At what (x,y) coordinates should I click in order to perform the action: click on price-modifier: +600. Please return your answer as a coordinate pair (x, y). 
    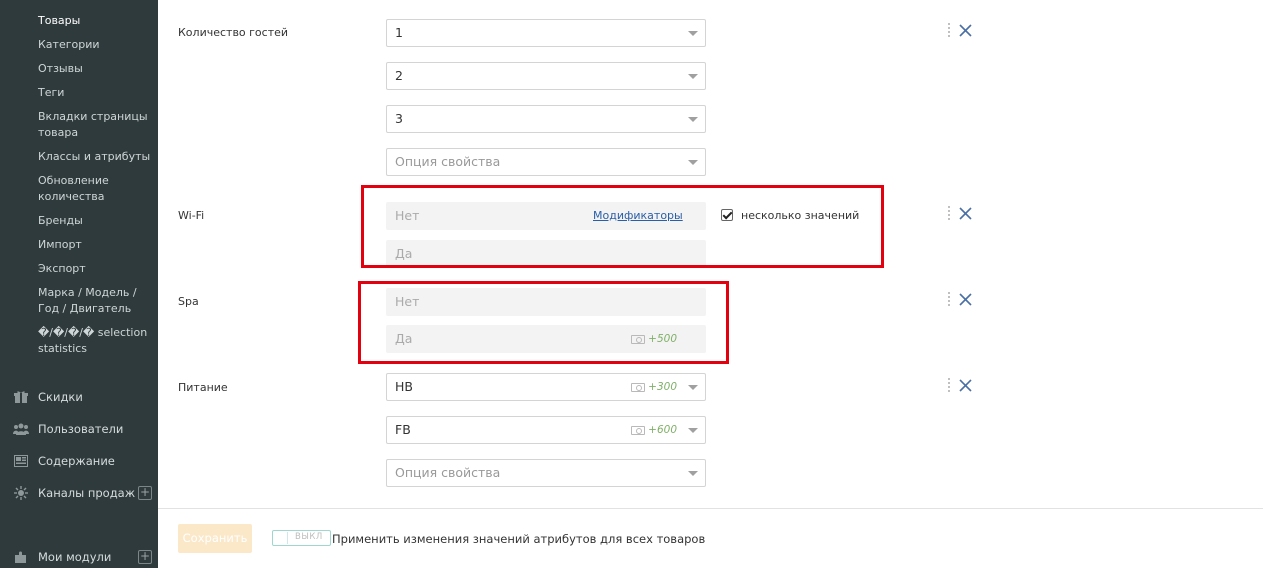
    Looking at the image, I should click on (654, 430).